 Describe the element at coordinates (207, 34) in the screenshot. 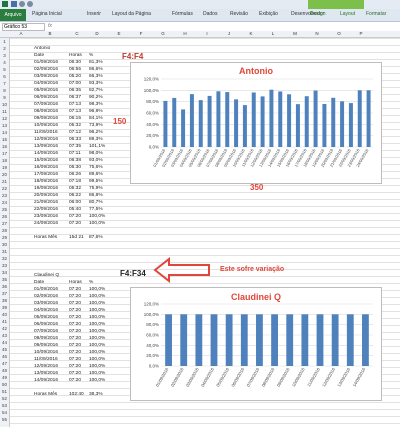

I see `column-header: I` at that location.